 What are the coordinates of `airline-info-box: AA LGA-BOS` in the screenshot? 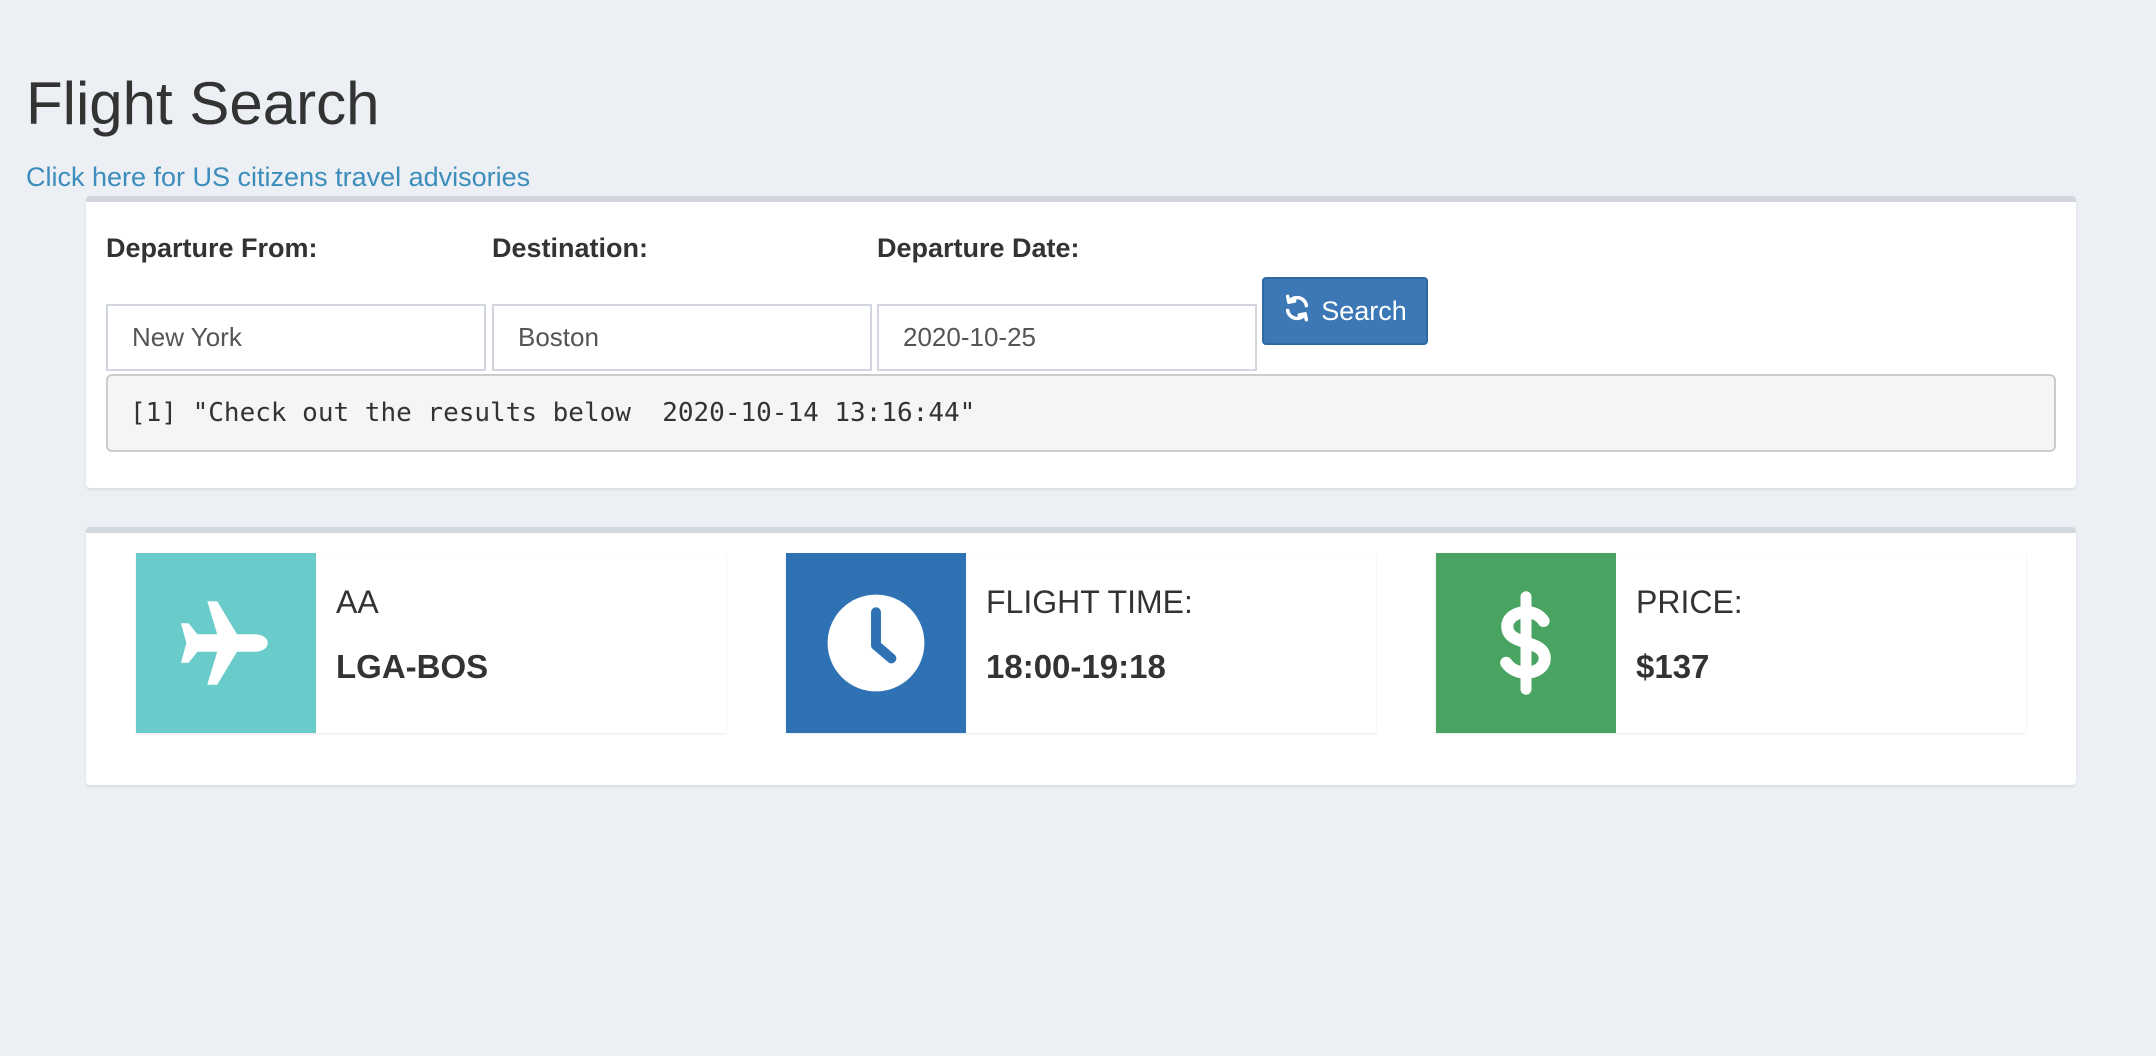 It's located at (431, 643).